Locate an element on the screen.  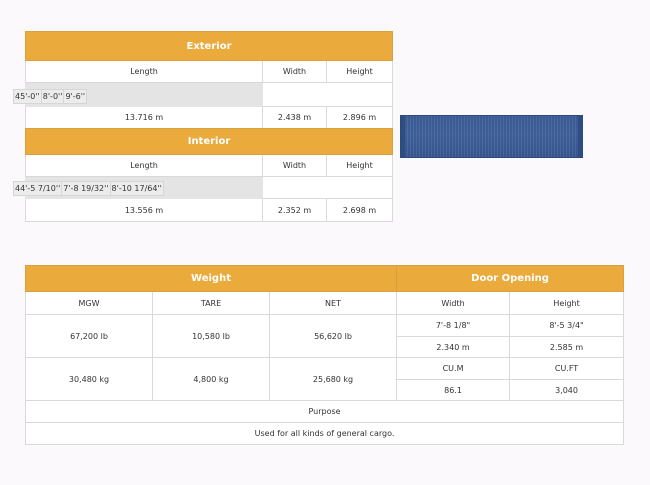
tare-lb: 10,580 lb is located at coordinates (211, 336).